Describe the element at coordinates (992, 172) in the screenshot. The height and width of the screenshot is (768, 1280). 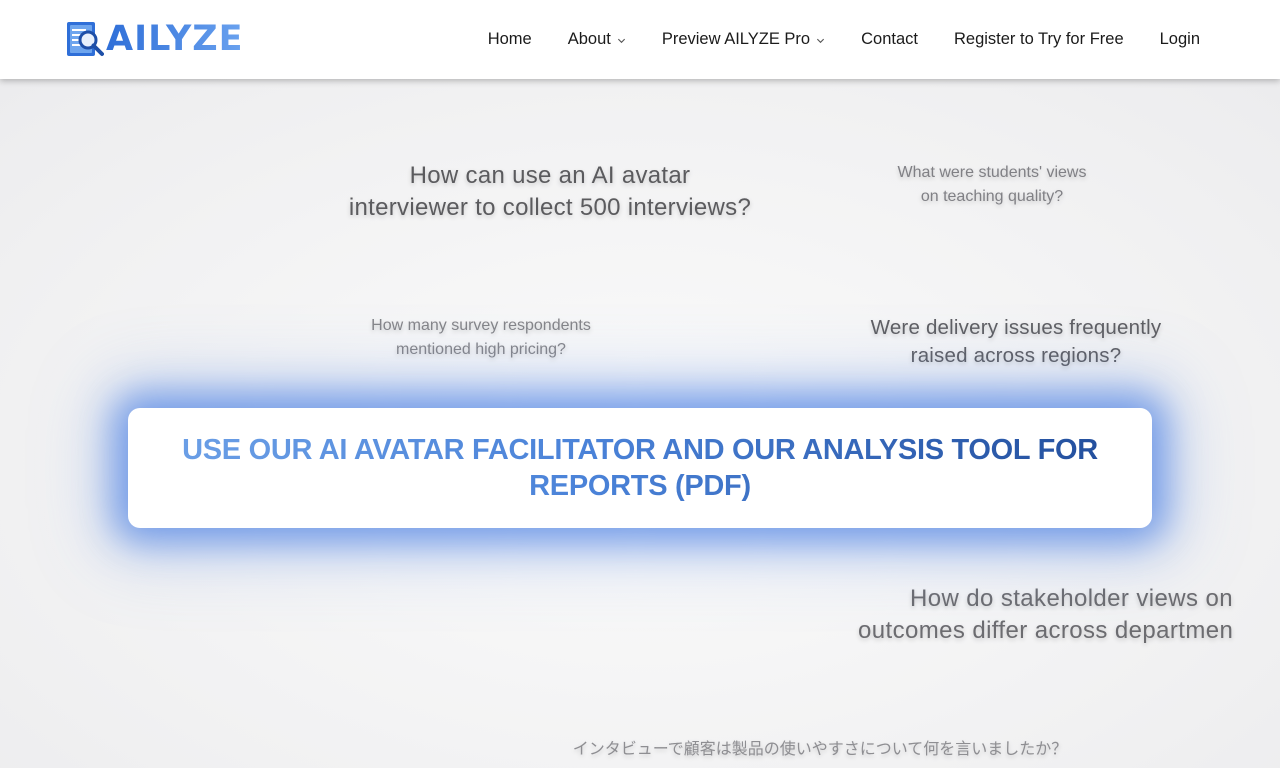
I see `question-line: What were students' views` at that location.